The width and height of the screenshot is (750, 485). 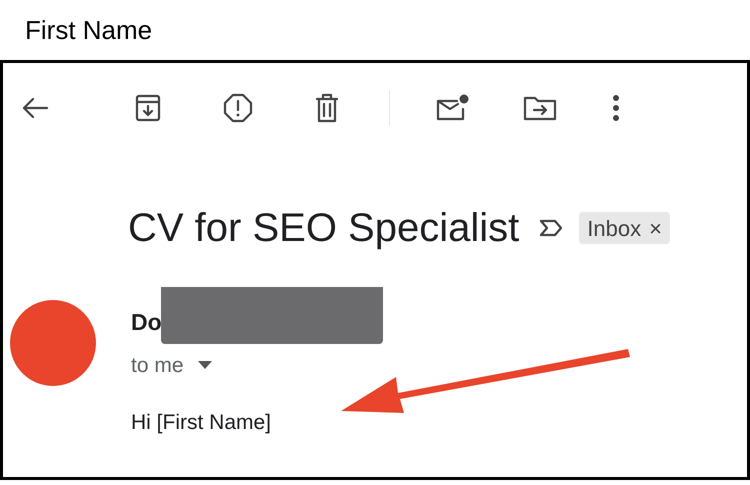 I want to click on caret-icon, so click(x=205, y=365).